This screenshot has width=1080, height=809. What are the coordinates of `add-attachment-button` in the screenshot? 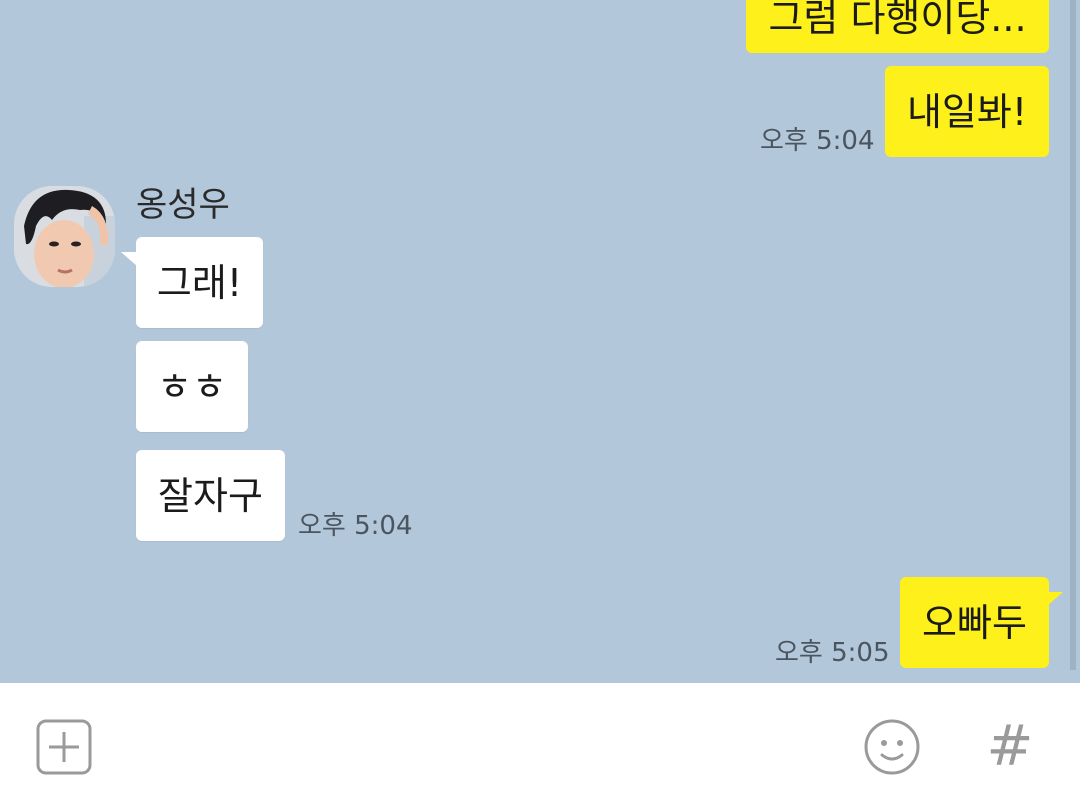 It's located at (64, 747).